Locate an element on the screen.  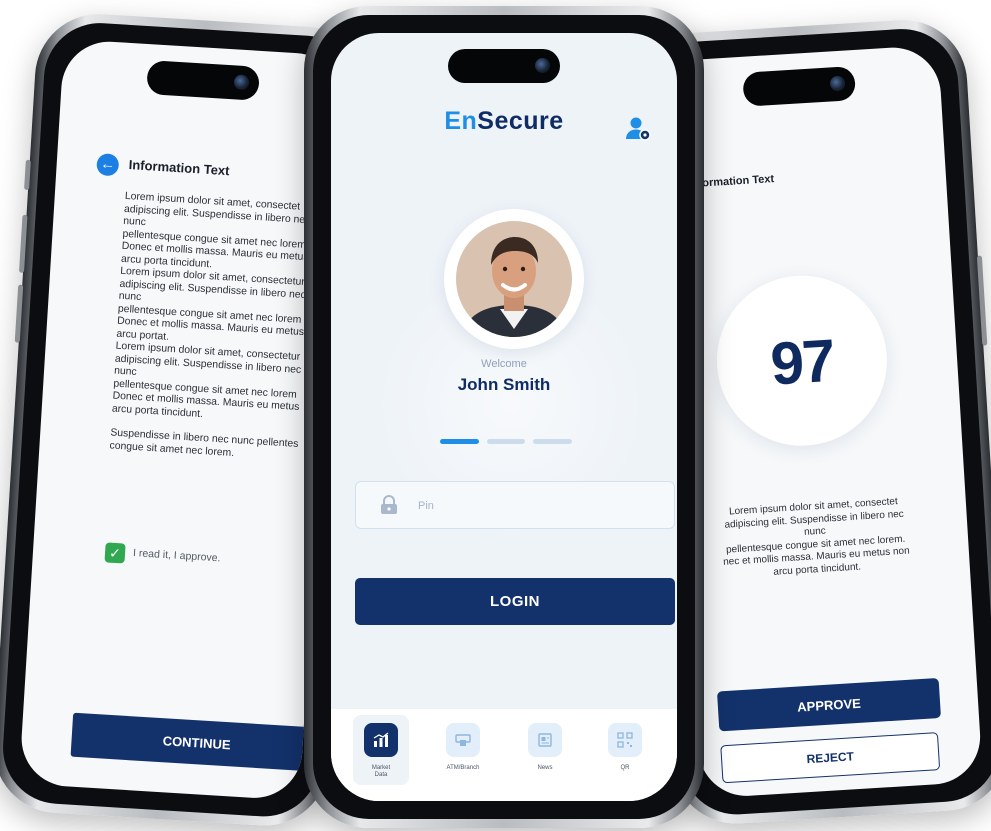
volume-up-button is located at coordinates (23, 243).